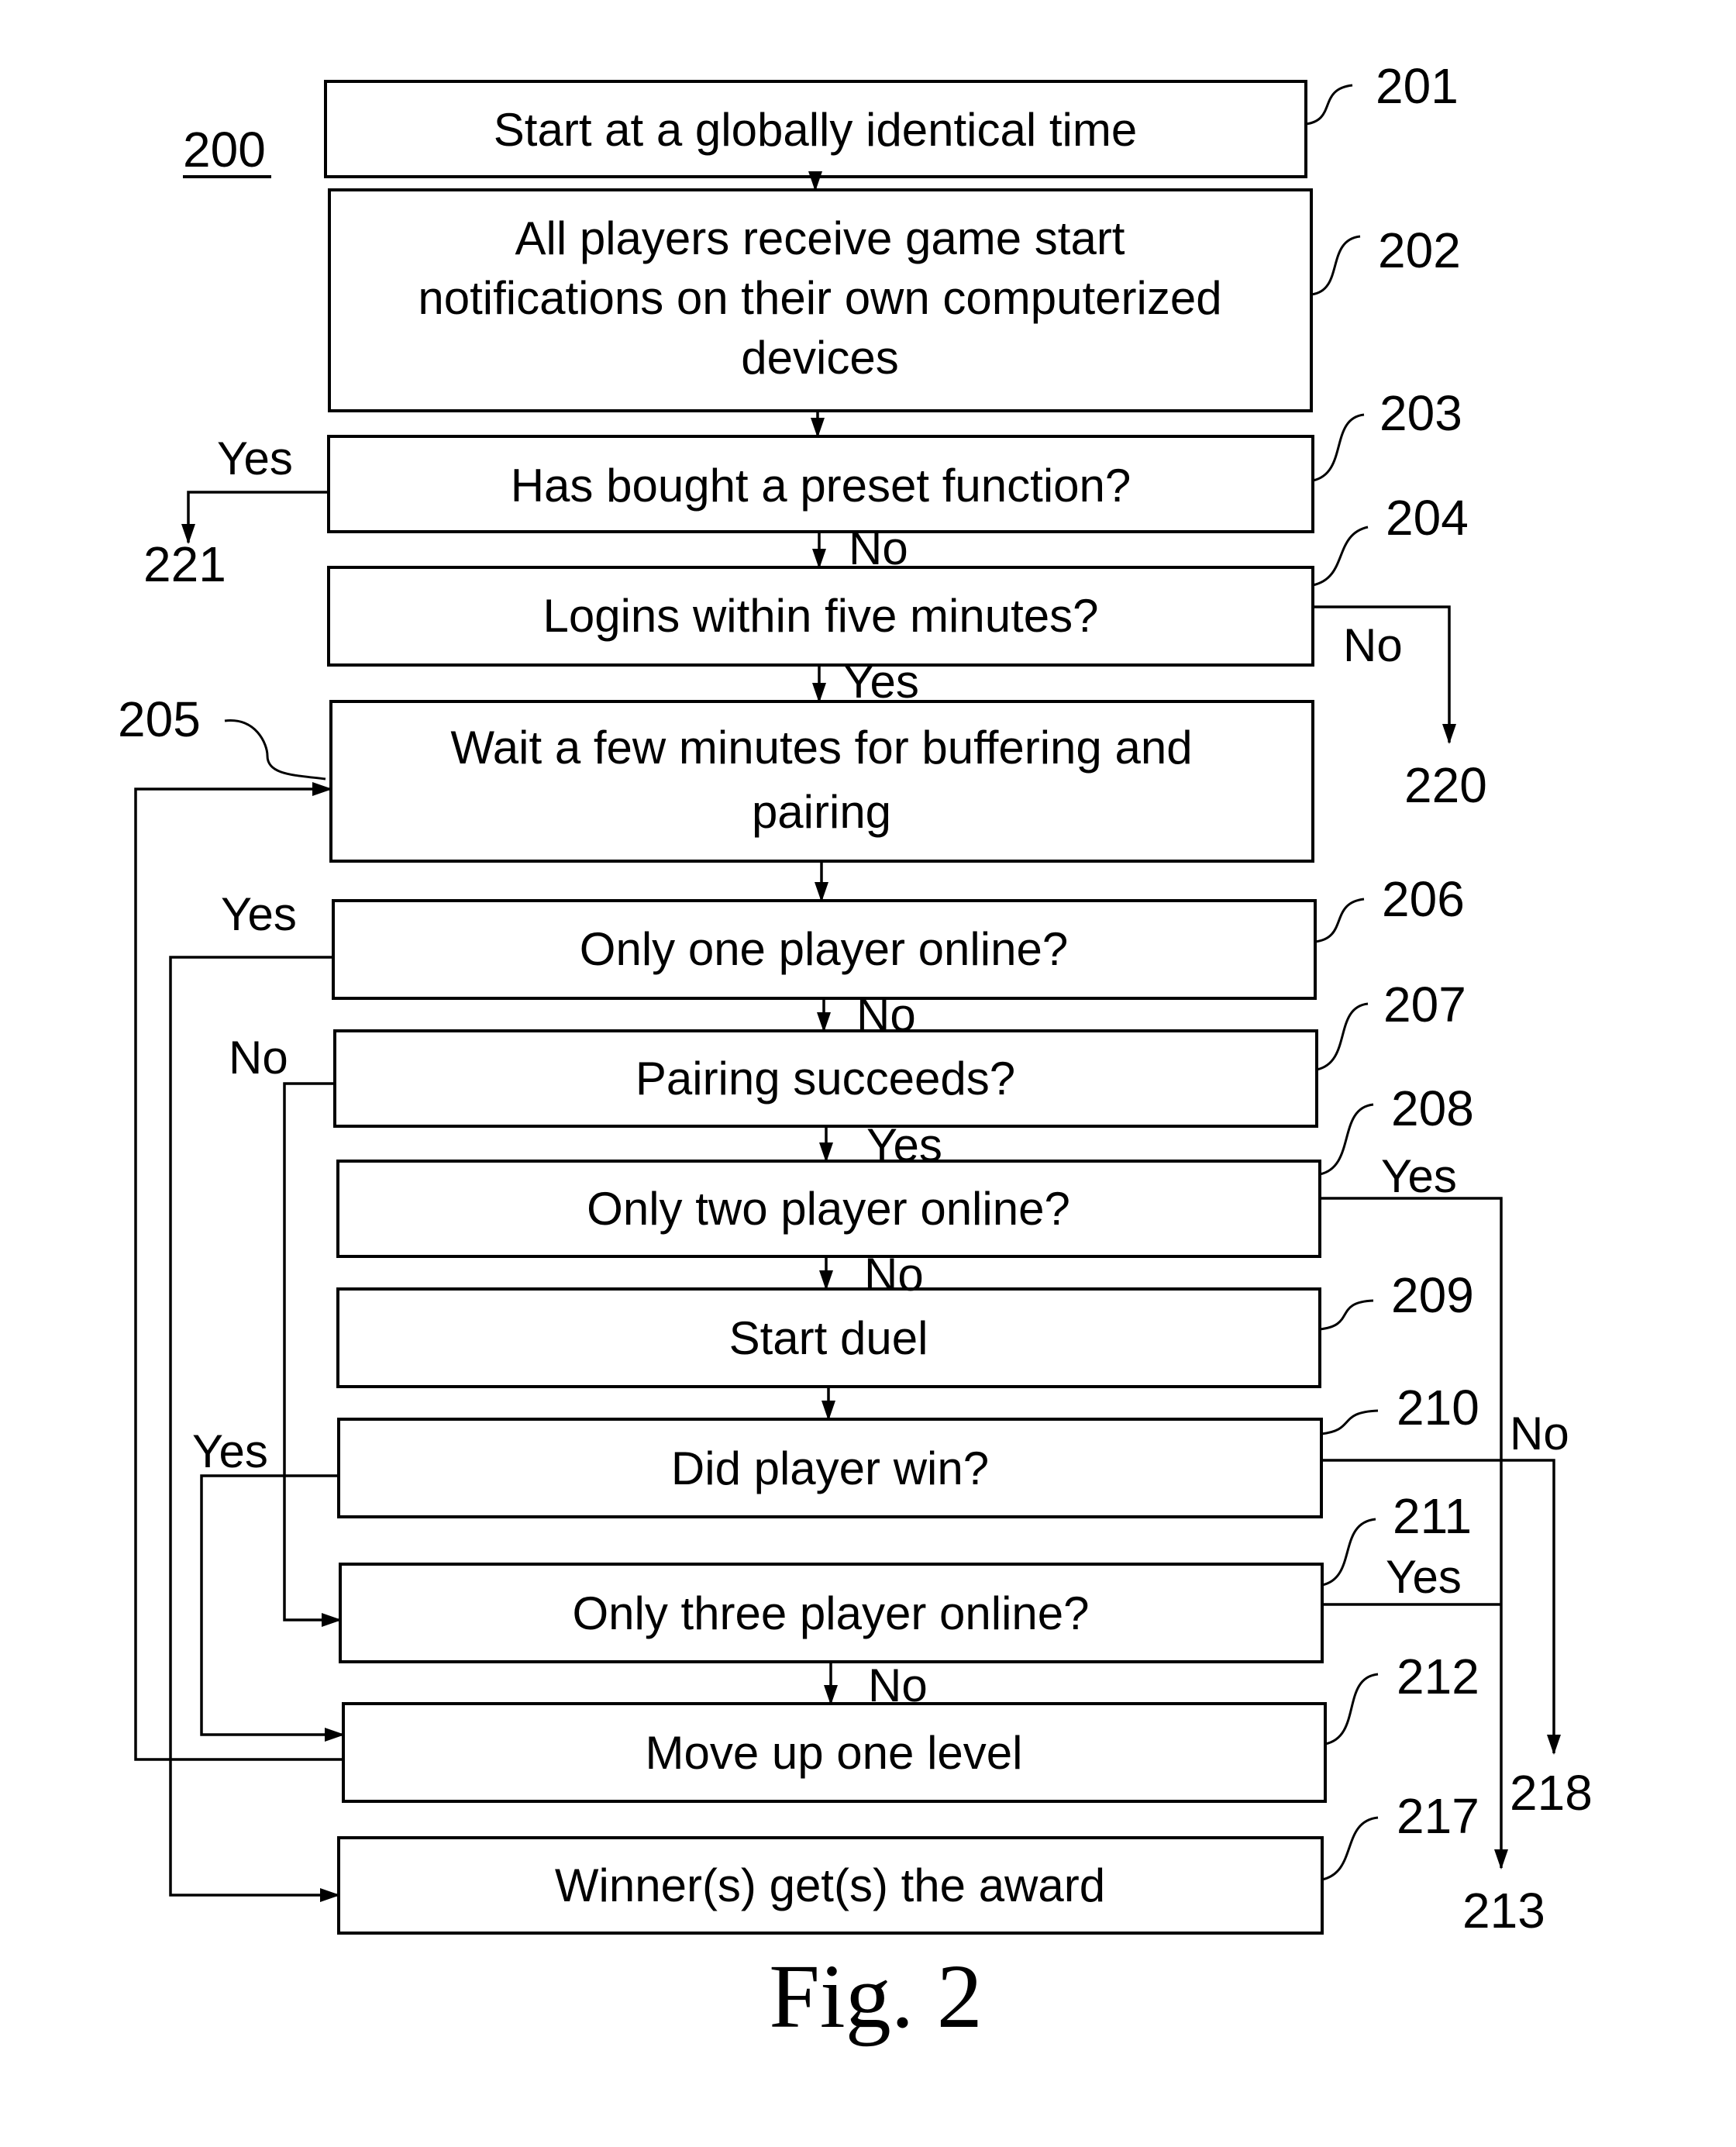 Image resolution: width=1736 pixels, height=2147 pixels. I want to click on ref-207: 207, so click(1424, 1004).